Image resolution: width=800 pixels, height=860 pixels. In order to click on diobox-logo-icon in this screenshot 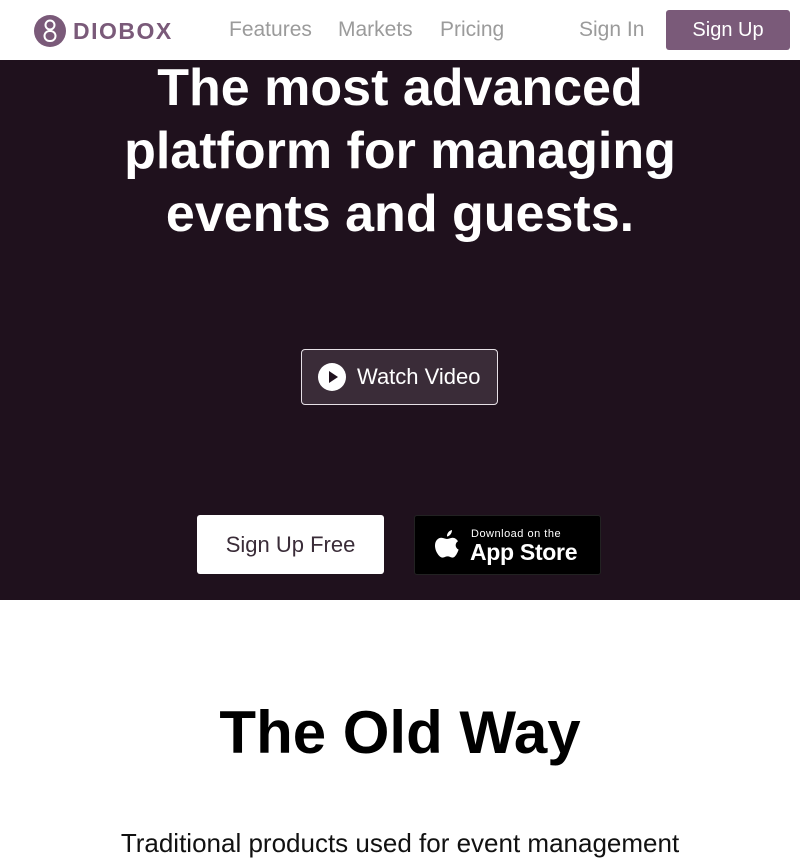, I will do `click(50, 31)`.